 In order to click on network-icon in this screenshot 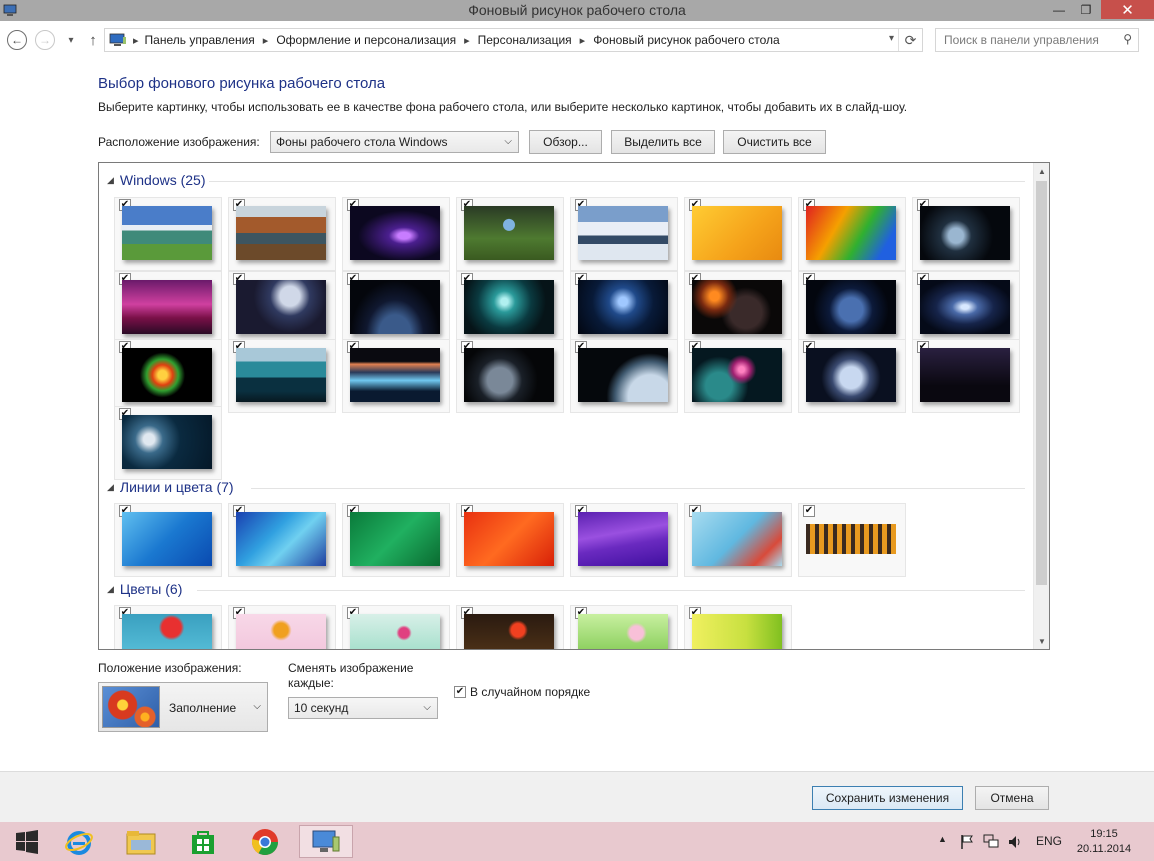, I will do `click(991, 841)`.